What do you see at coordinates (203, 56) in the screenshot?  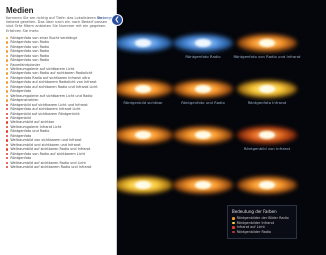 I see `galaxy-tile-label: Röntgenfoto Radio` at bounding box center [203, 56].